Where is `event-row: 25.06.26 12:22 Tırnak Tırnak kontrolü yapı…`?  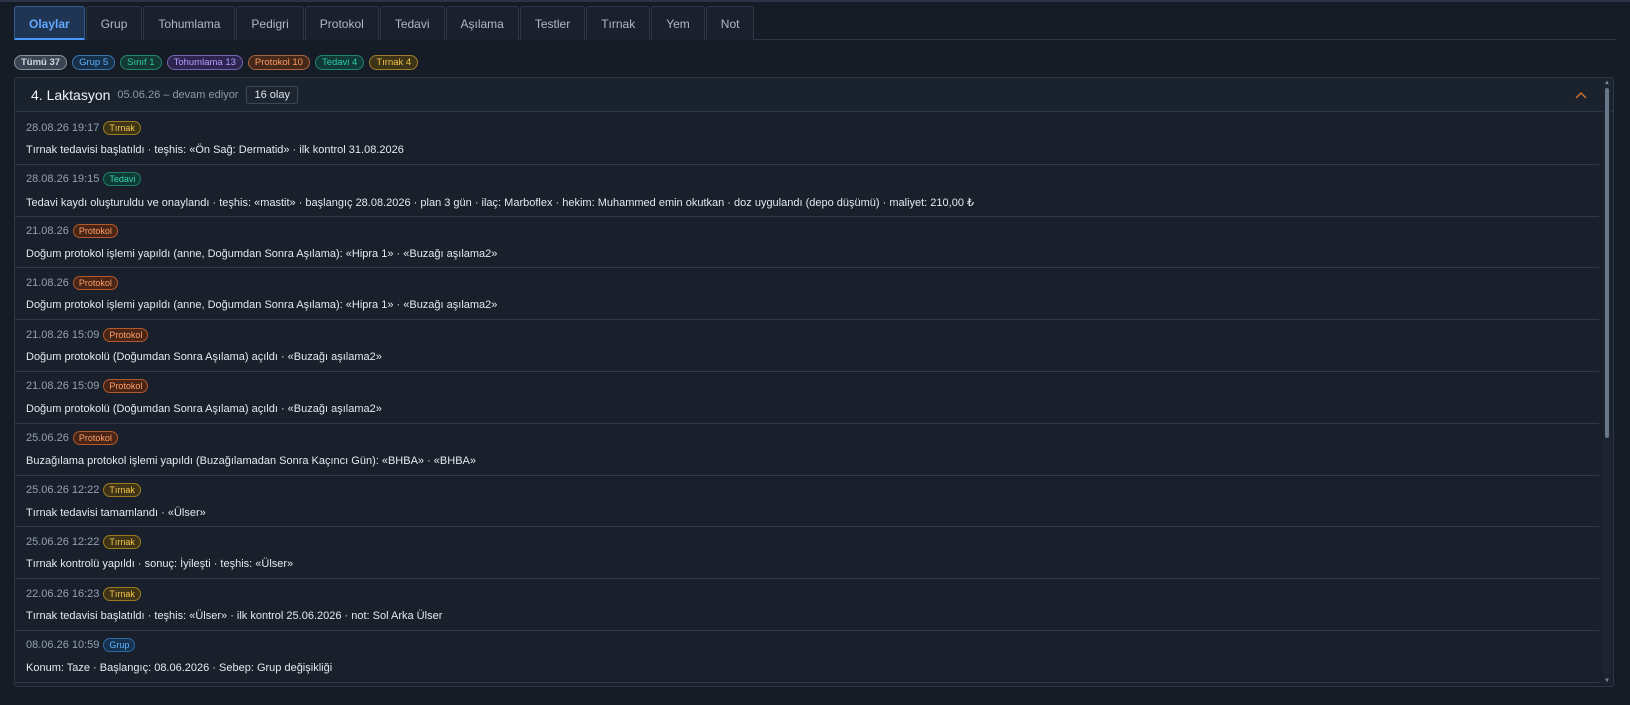
event-row: 25.06.26 12:22 Tırnak Tırnak kontrolü yapı… is located at coordinates (807, 553).